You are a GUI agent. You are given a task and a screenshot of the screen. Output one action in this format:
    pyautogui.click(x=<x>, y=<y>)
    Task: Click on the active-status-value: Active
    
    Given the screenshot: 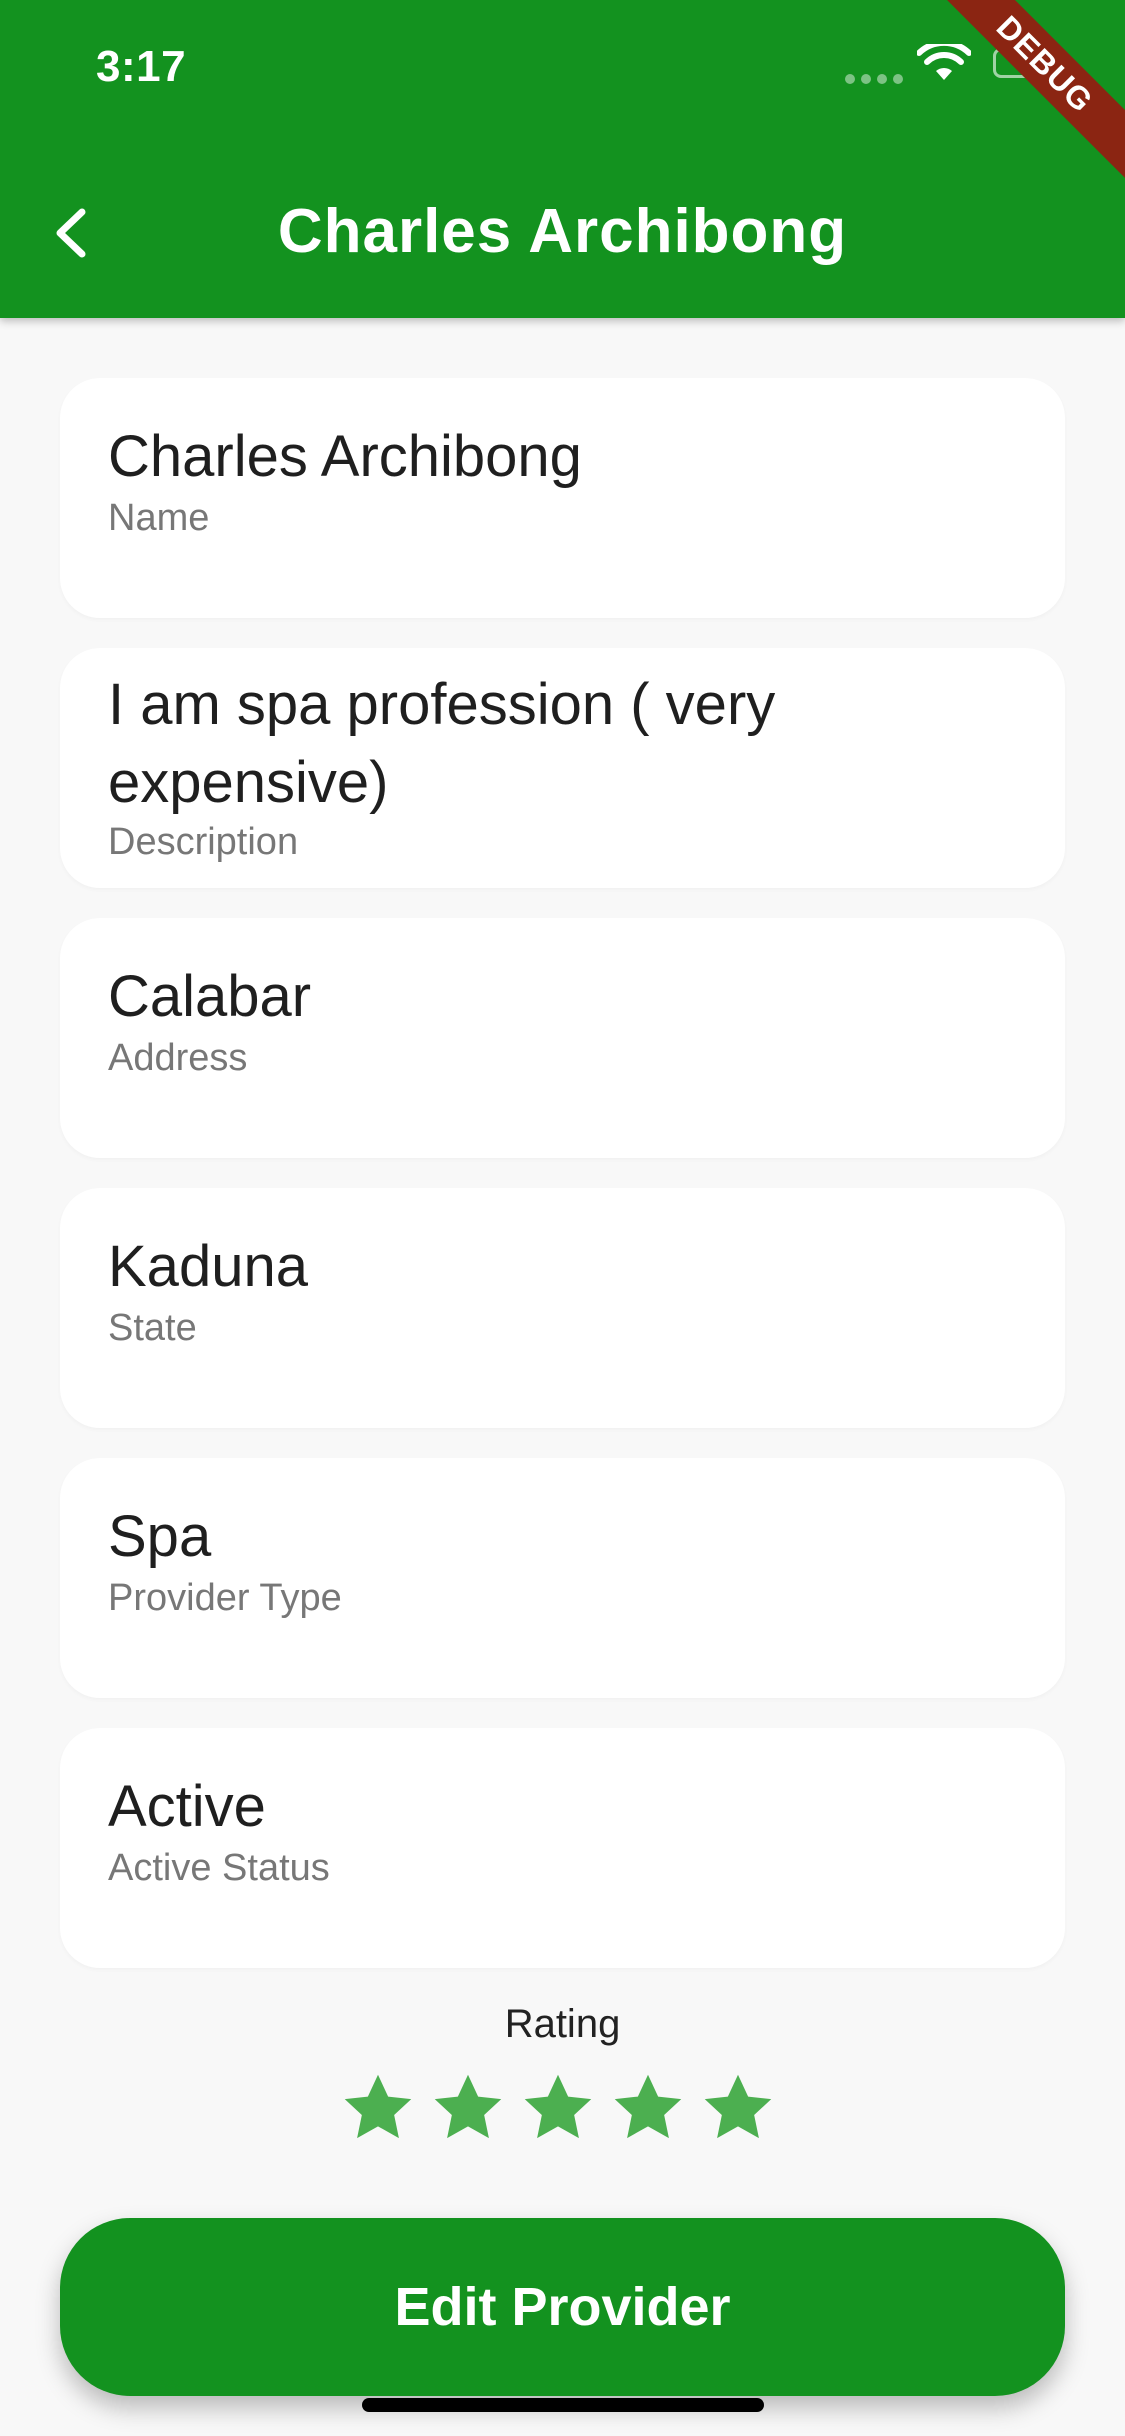 What is the action you would take?
    pyautogui.click(x=187, y=1806)
    